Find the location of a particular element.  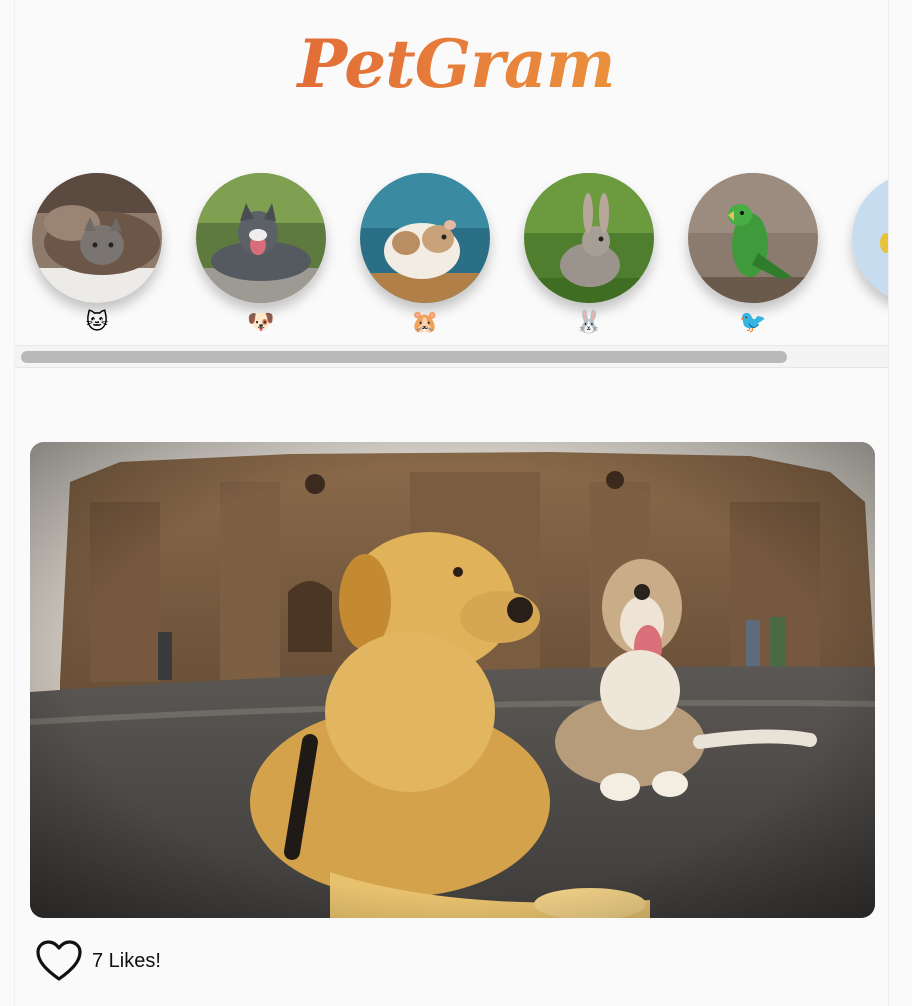

cat-icon: 🐱 is located at coordinates (97, 321).